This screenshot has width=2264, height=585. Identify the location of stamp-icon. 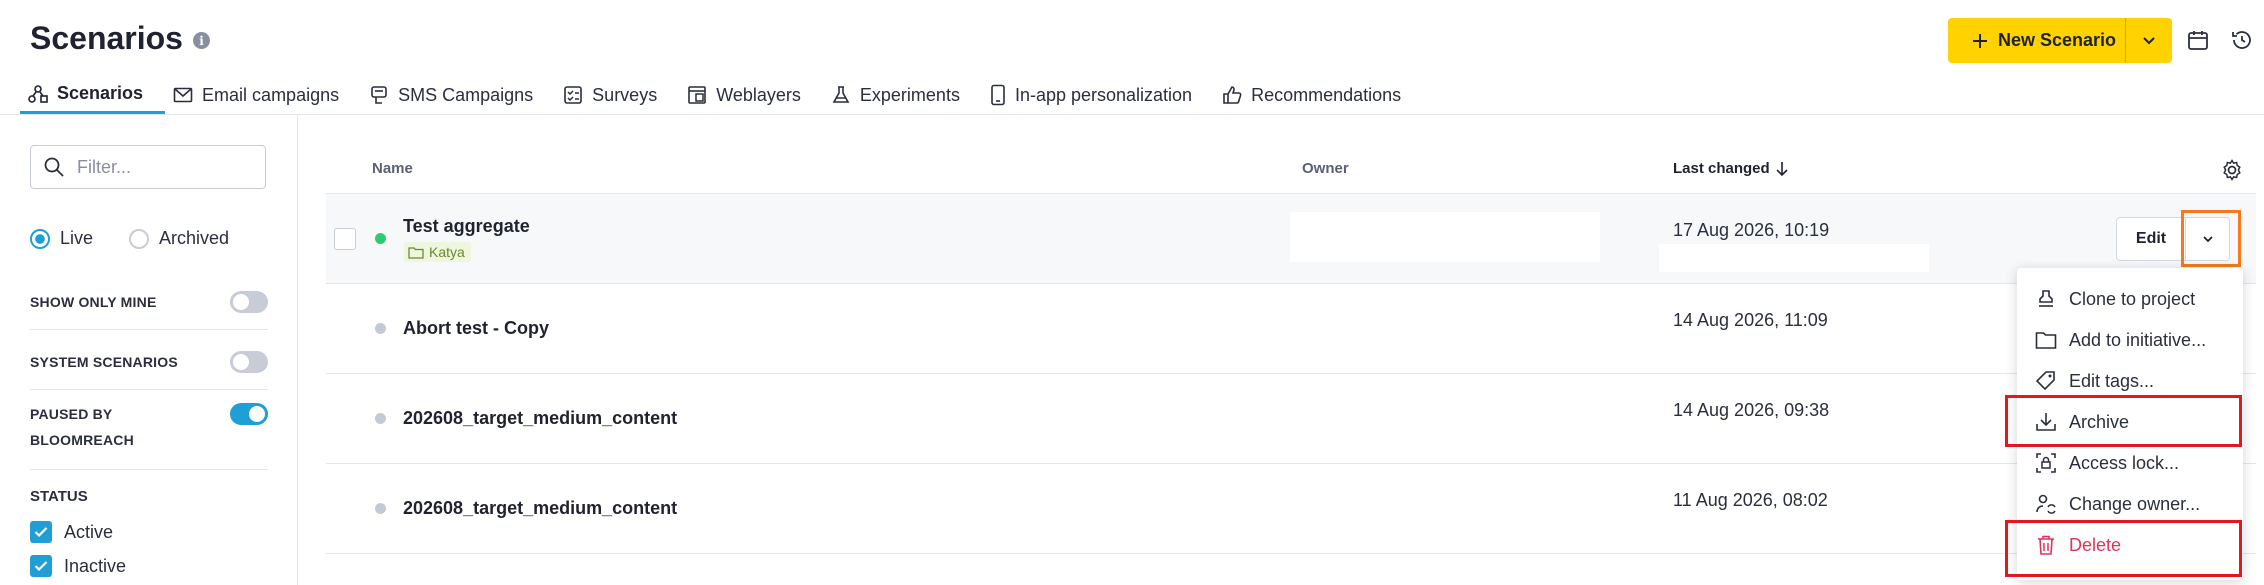
(2046, 298).